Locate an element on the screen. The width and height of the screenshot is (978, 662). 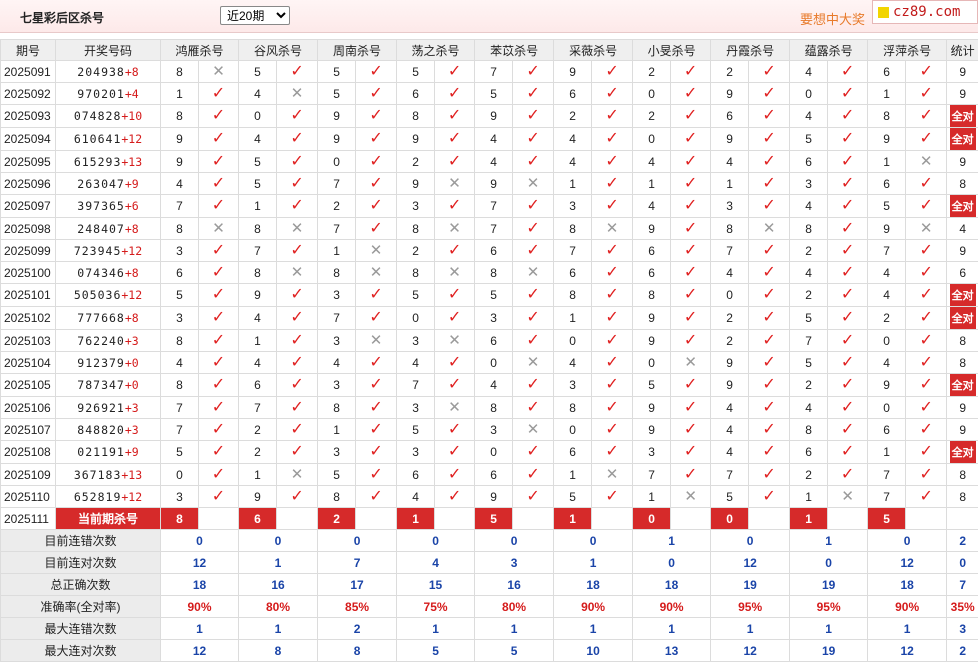
table-row: 2025099723945+123✓7✓1✕2✓6✓7✓6✓7✓2✓7✓9 is located at coordinates (489, 251).